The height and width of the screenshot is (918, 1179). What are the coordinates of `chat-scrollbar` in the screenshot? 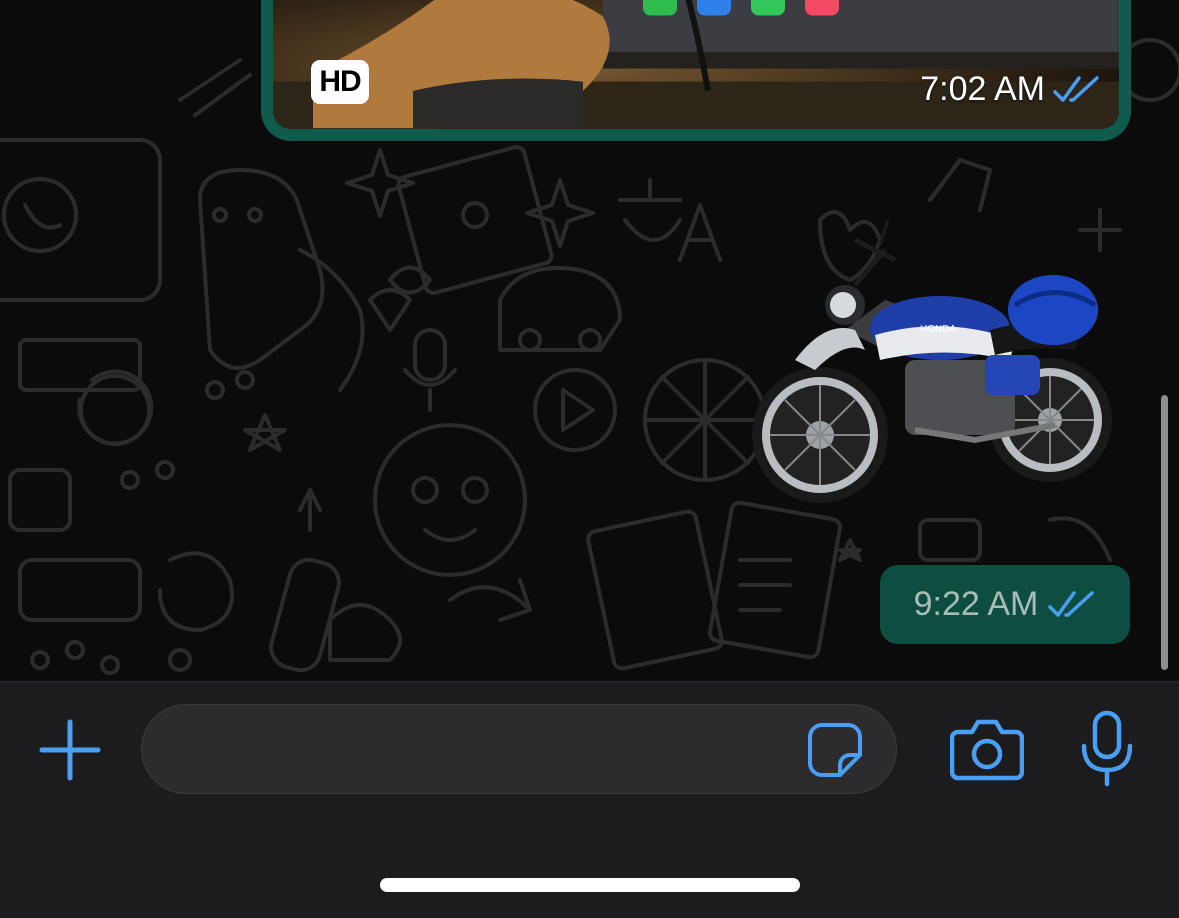 It's located at (1164, 532).